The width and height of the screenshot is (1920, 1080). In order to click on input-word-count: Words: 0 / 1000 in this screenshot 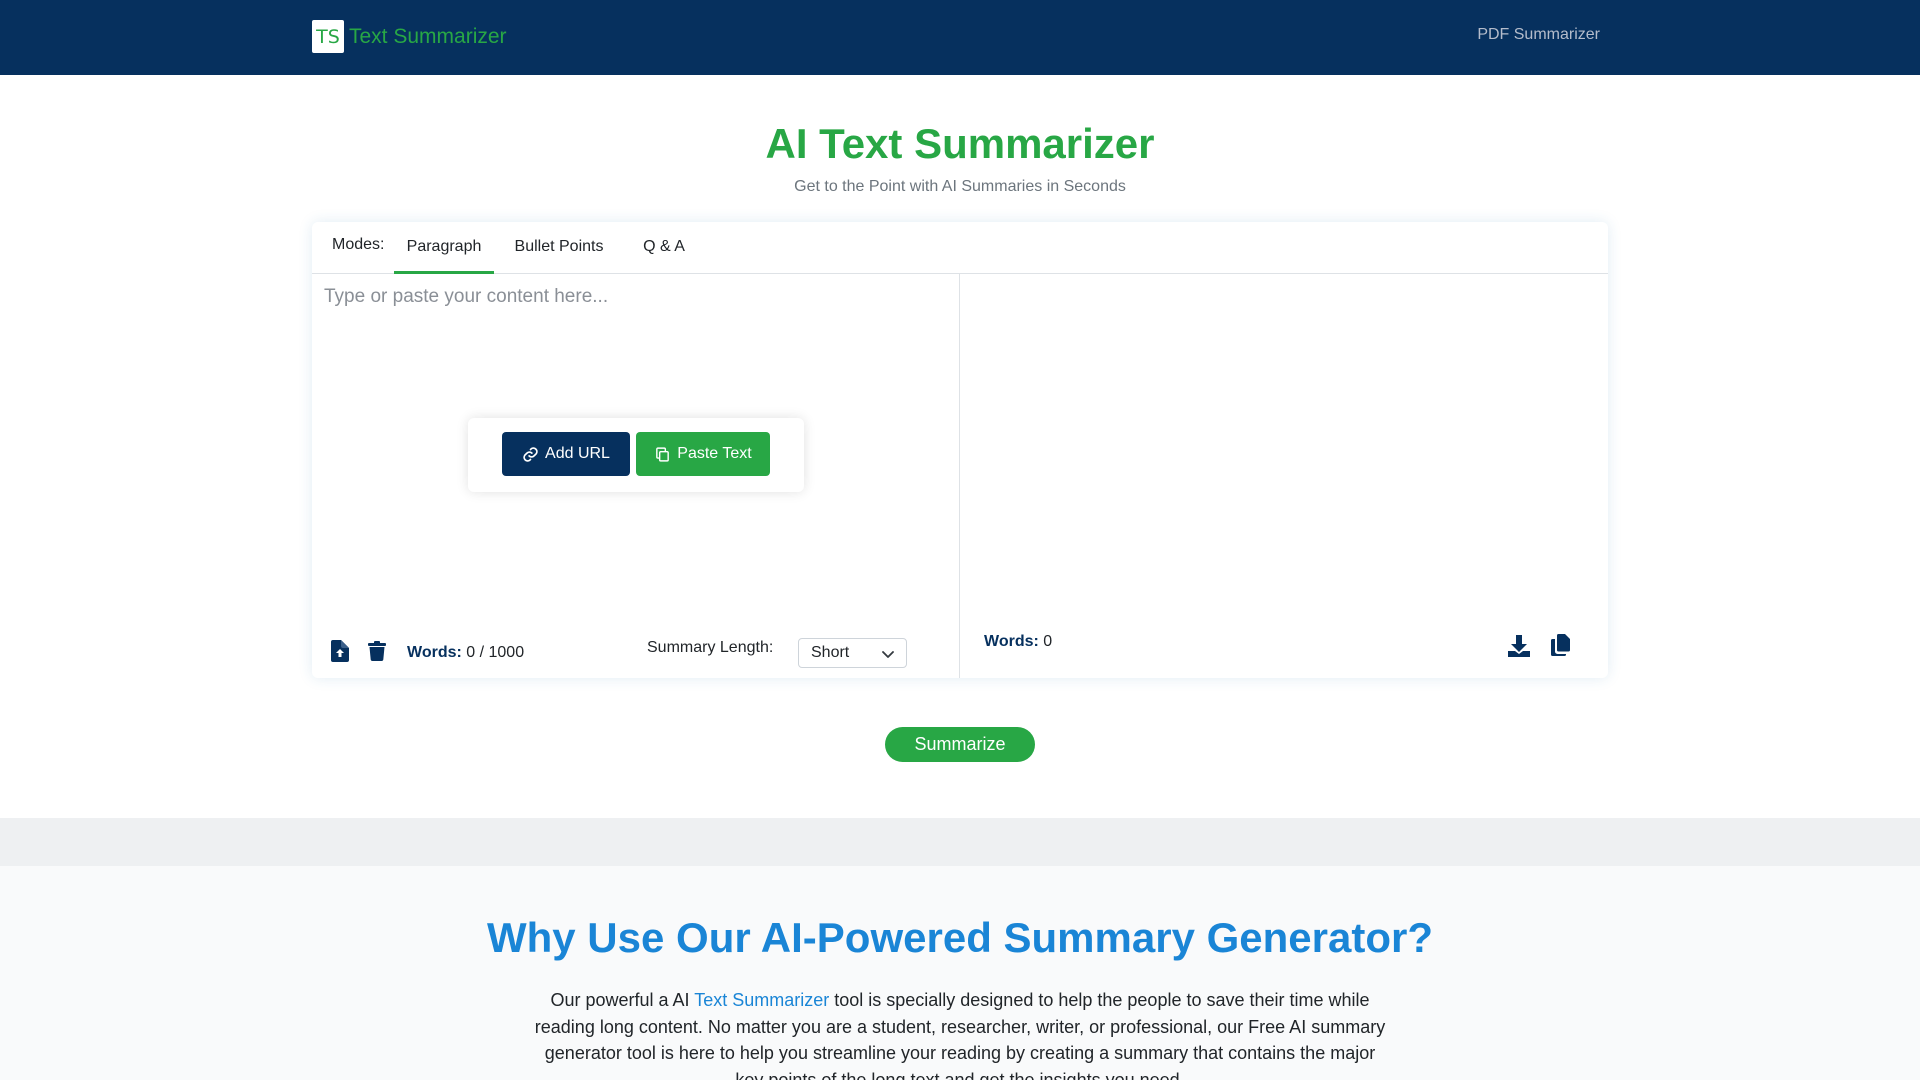, I will do `click(465, 653)`.